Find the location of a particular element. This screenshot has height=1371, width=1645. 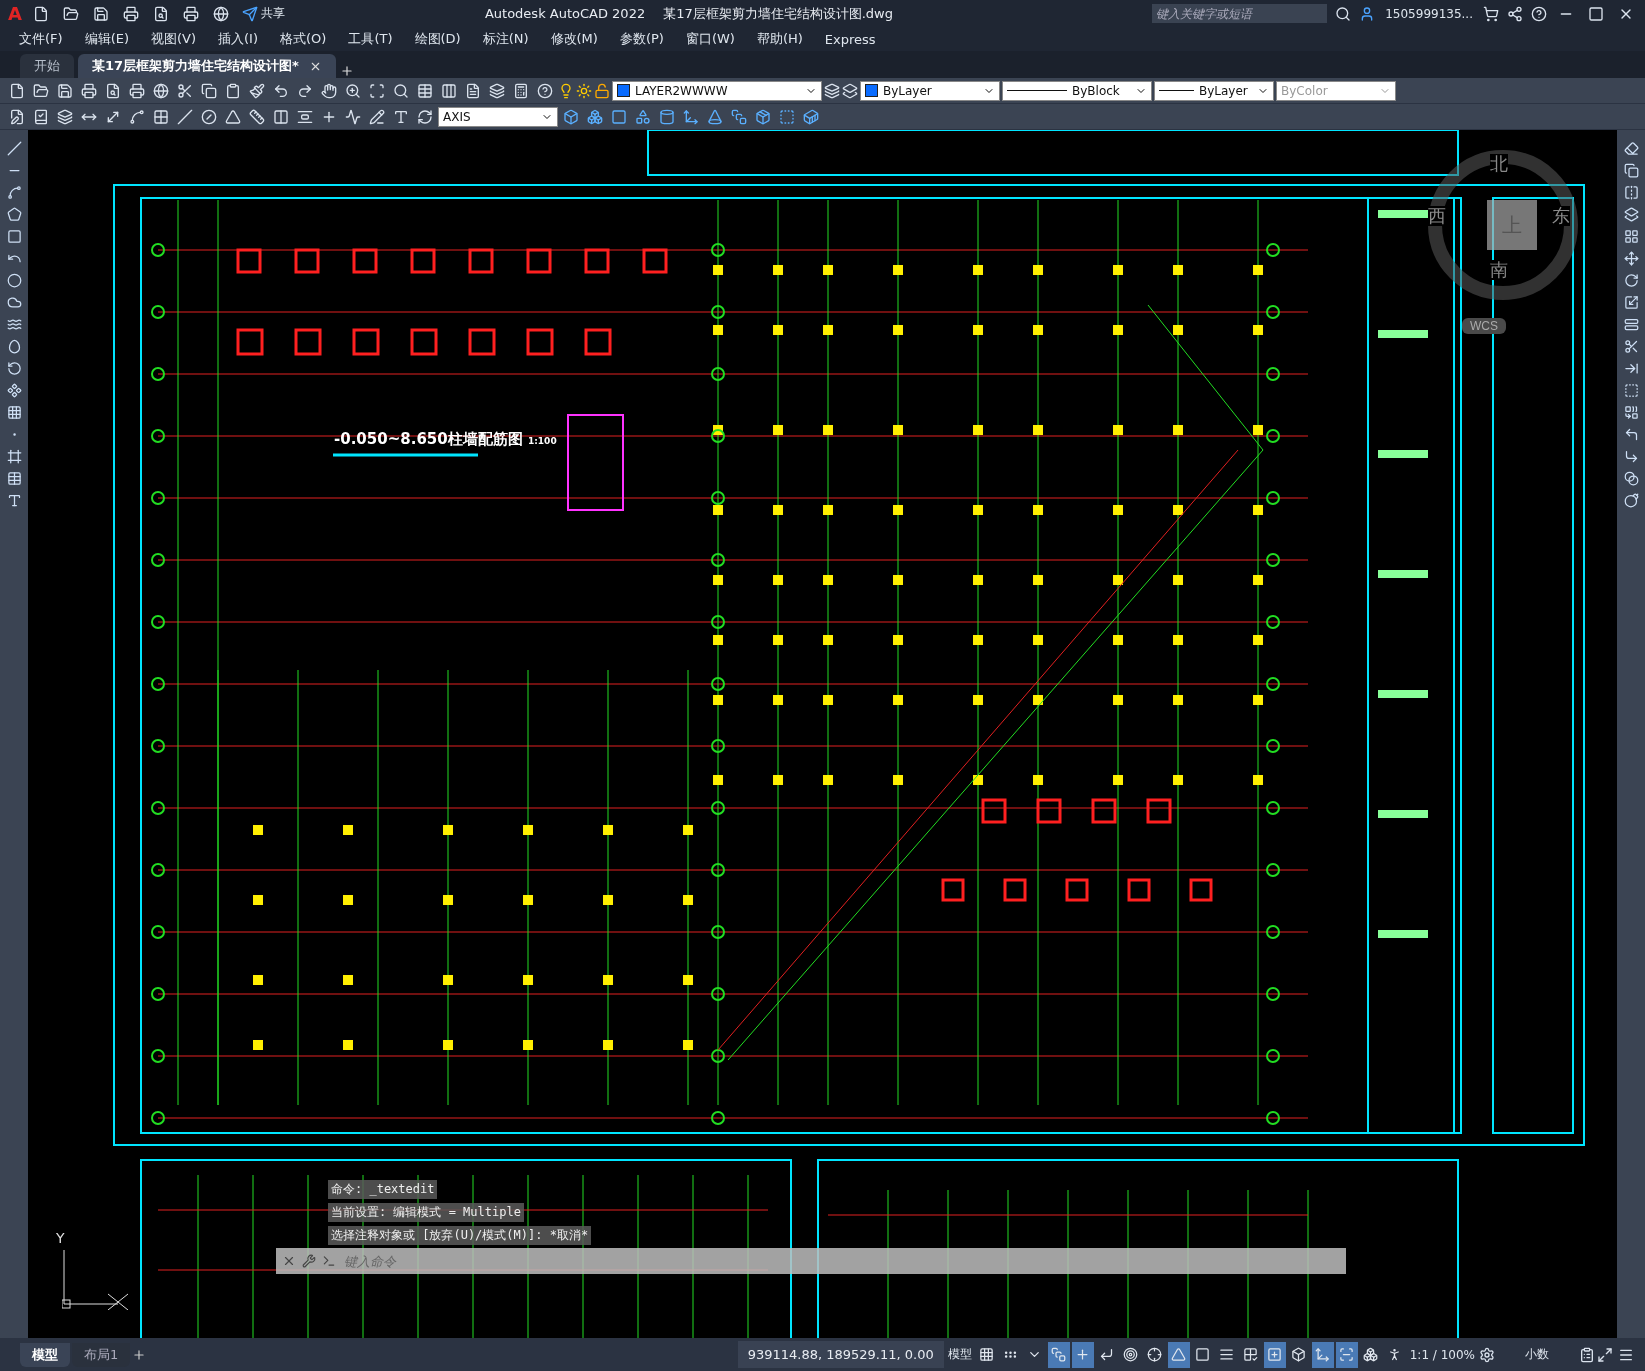

menu-item: 帮助(H) is located at coordinates (779, 39).